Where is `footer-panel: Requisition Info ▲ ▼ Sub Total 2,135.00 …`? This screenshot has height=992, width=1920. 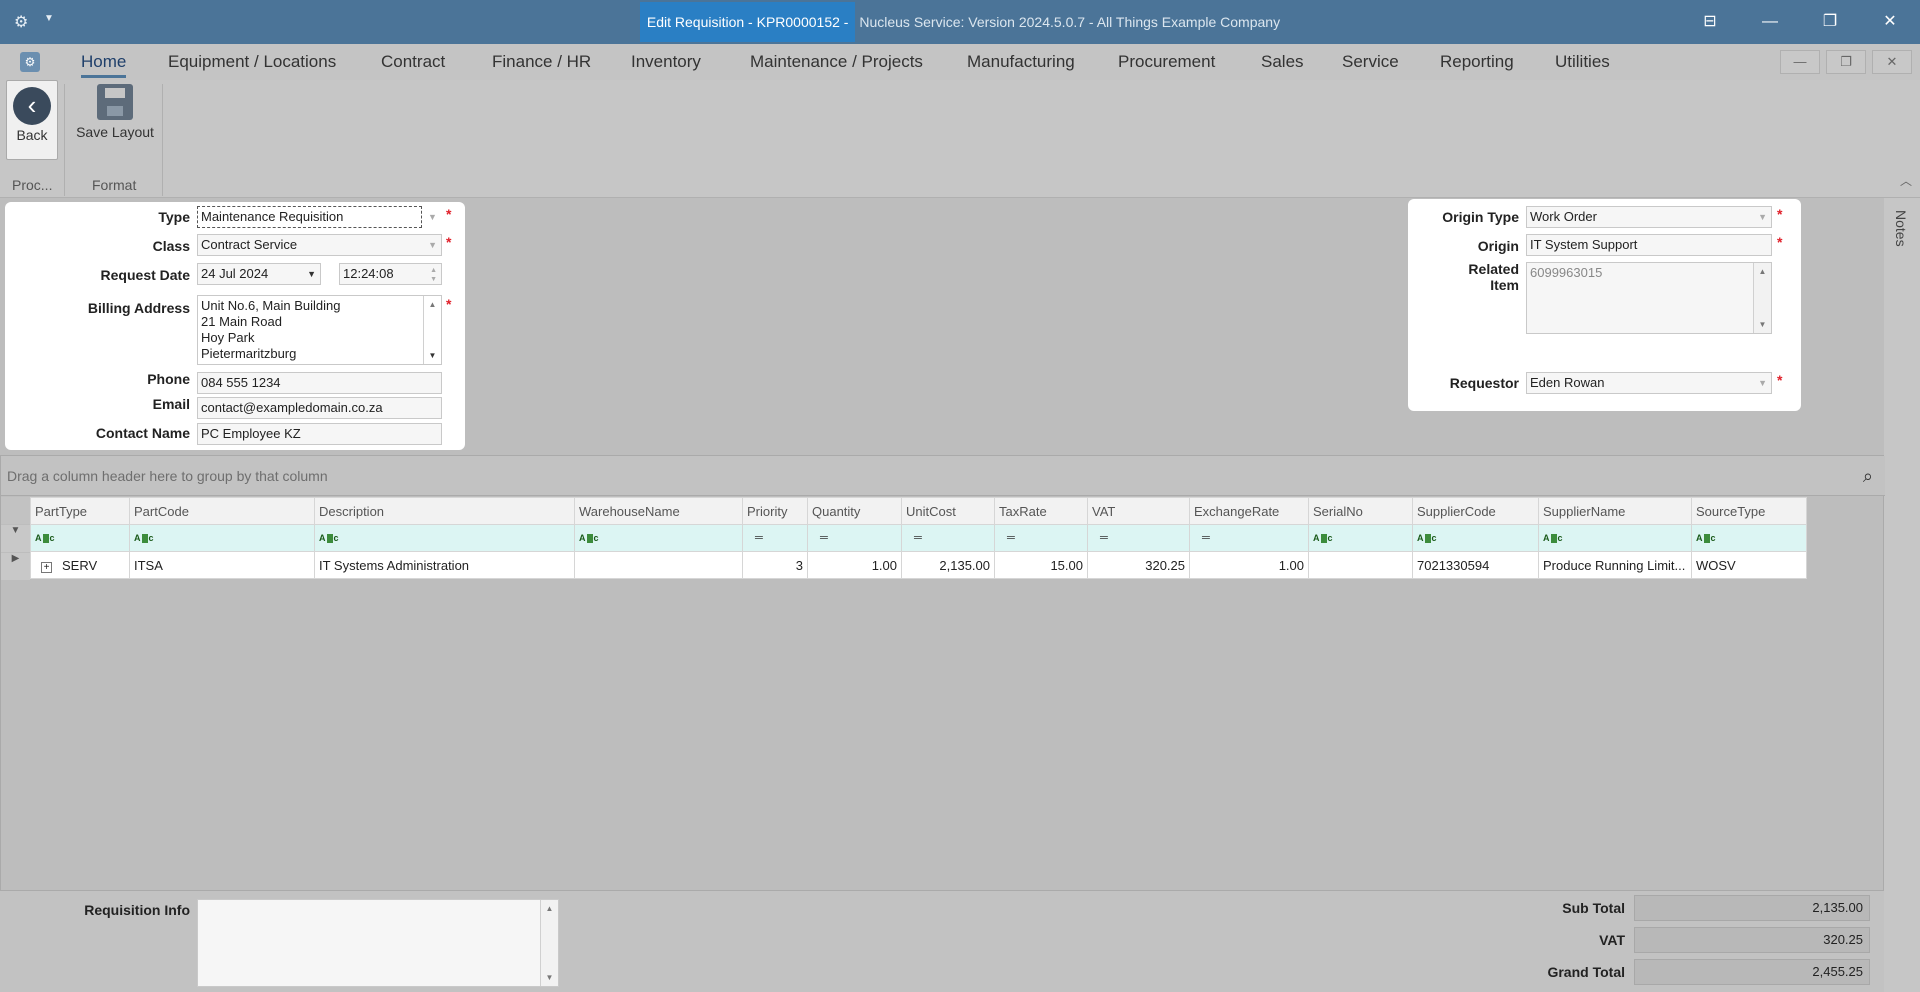
footer-panel: Requisition Info ▲ ▼ Sub Total 2,135.00 … is located at coordinates (942, 941).